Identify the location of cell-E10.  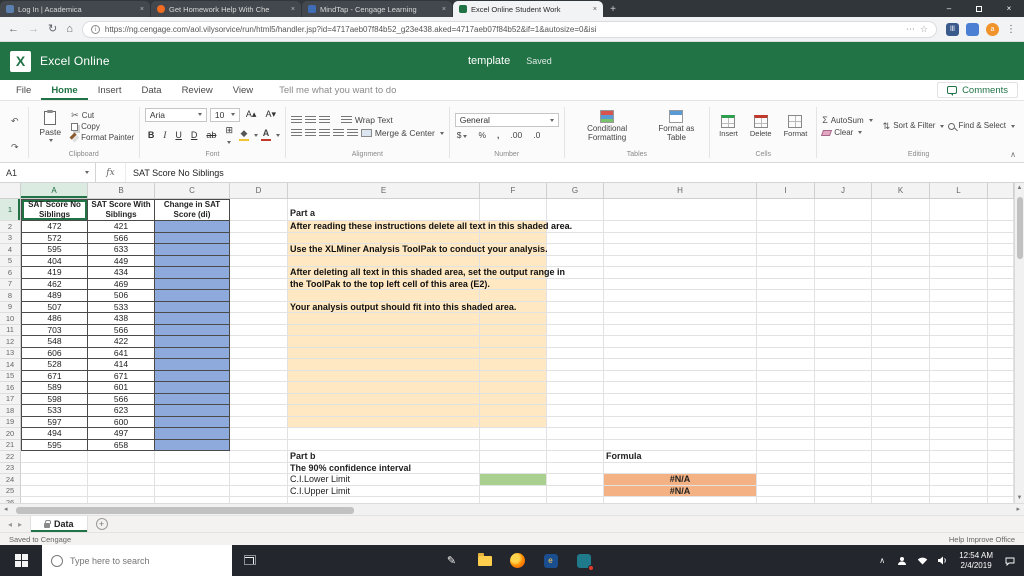
(384, 319).